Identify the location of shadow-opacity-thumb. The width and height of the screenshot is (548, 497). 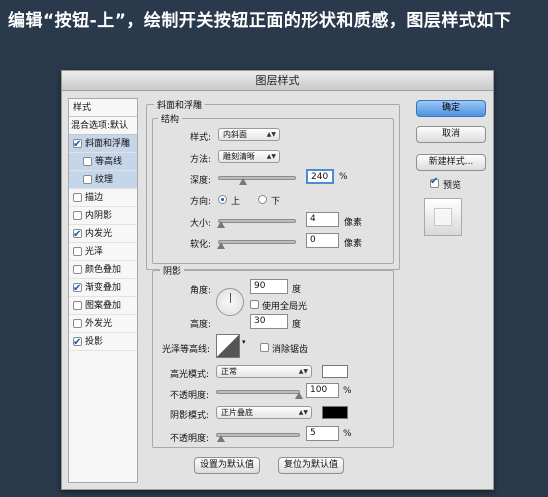
(221, 438).